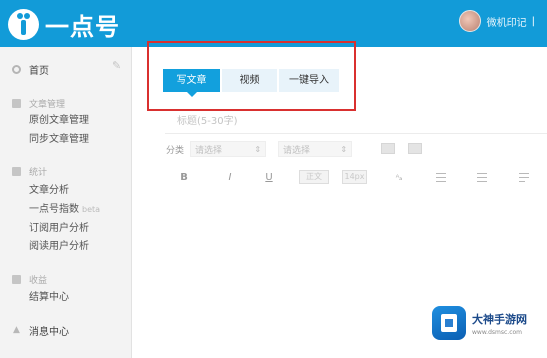 The width and height of the screenshot is (547, 358). I want to click on sidebar-section-stats: 统计, so click(29, 171).